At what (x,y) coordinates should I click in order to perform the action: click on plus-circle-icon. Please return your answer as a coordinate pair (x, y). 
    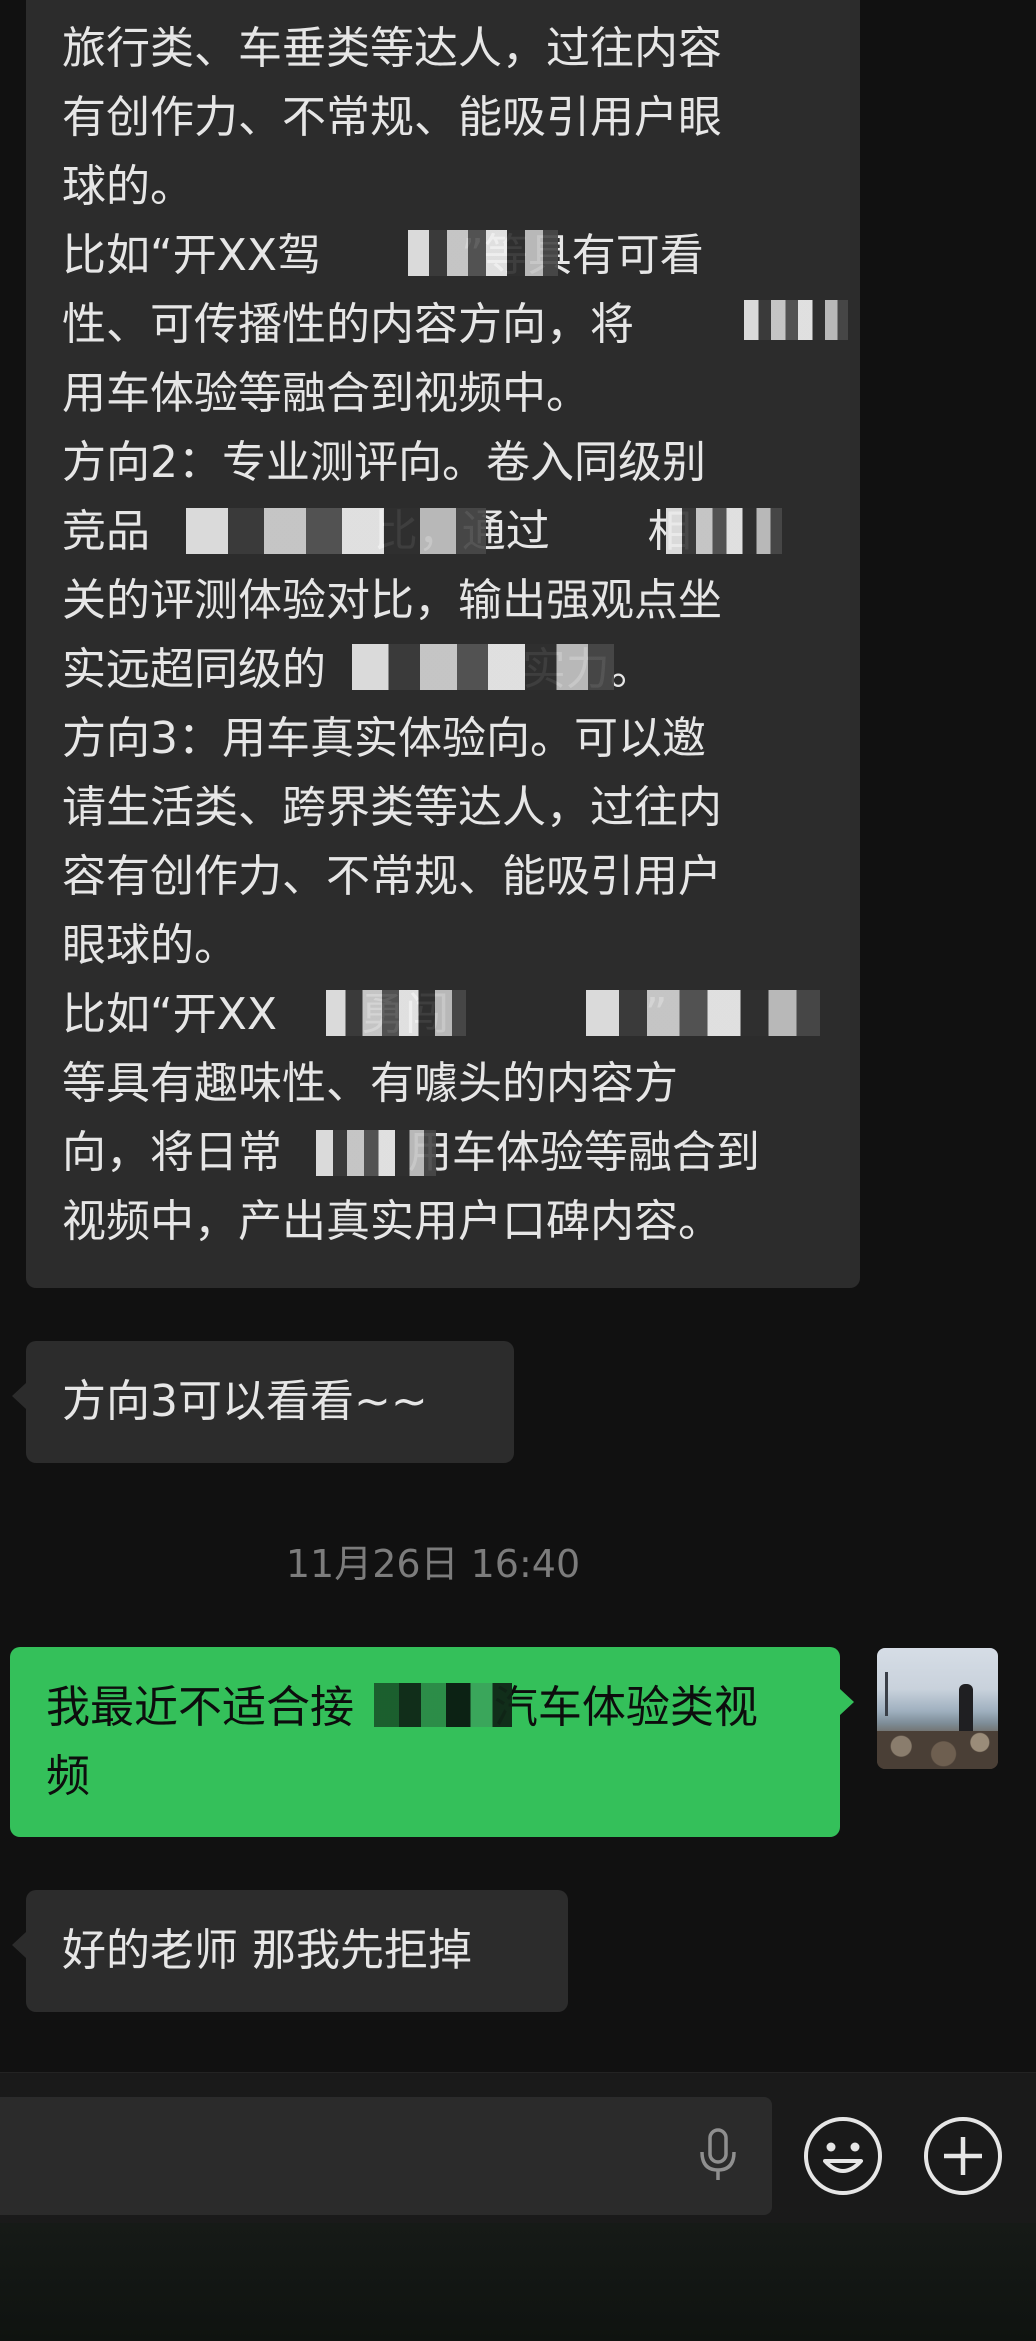
    Looking at the image, I should click on (963, 2156).